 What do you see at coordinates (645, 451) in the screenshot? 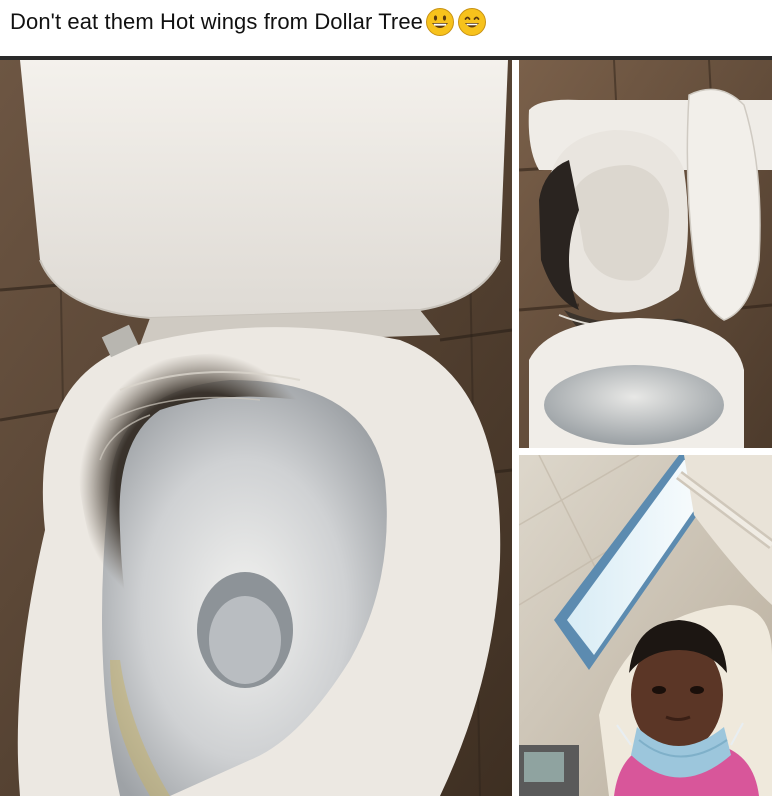
I see `photo-gutter-horizontal` at bounding box center [645, 451].